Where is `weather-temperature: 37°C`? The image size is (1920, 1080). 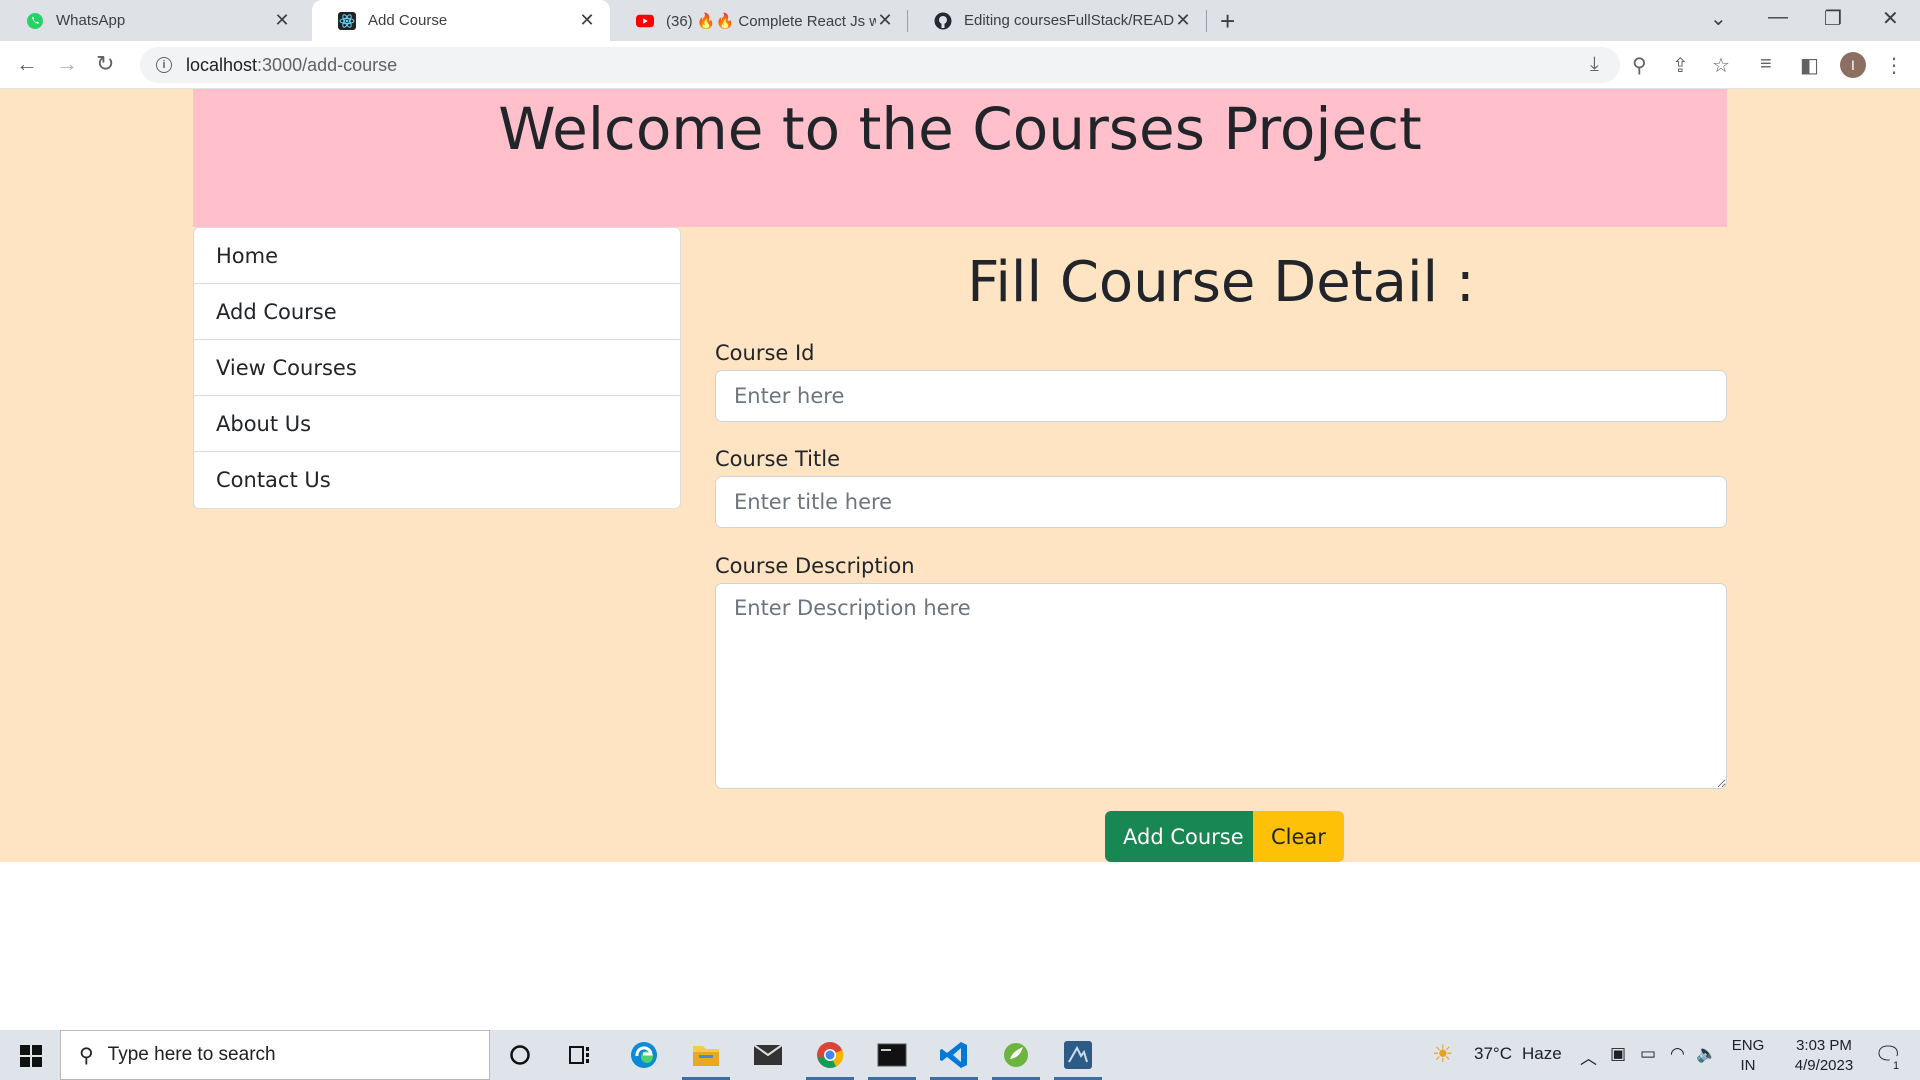 weather-temperature: 37°C is located at coordinates (1493, 1054).